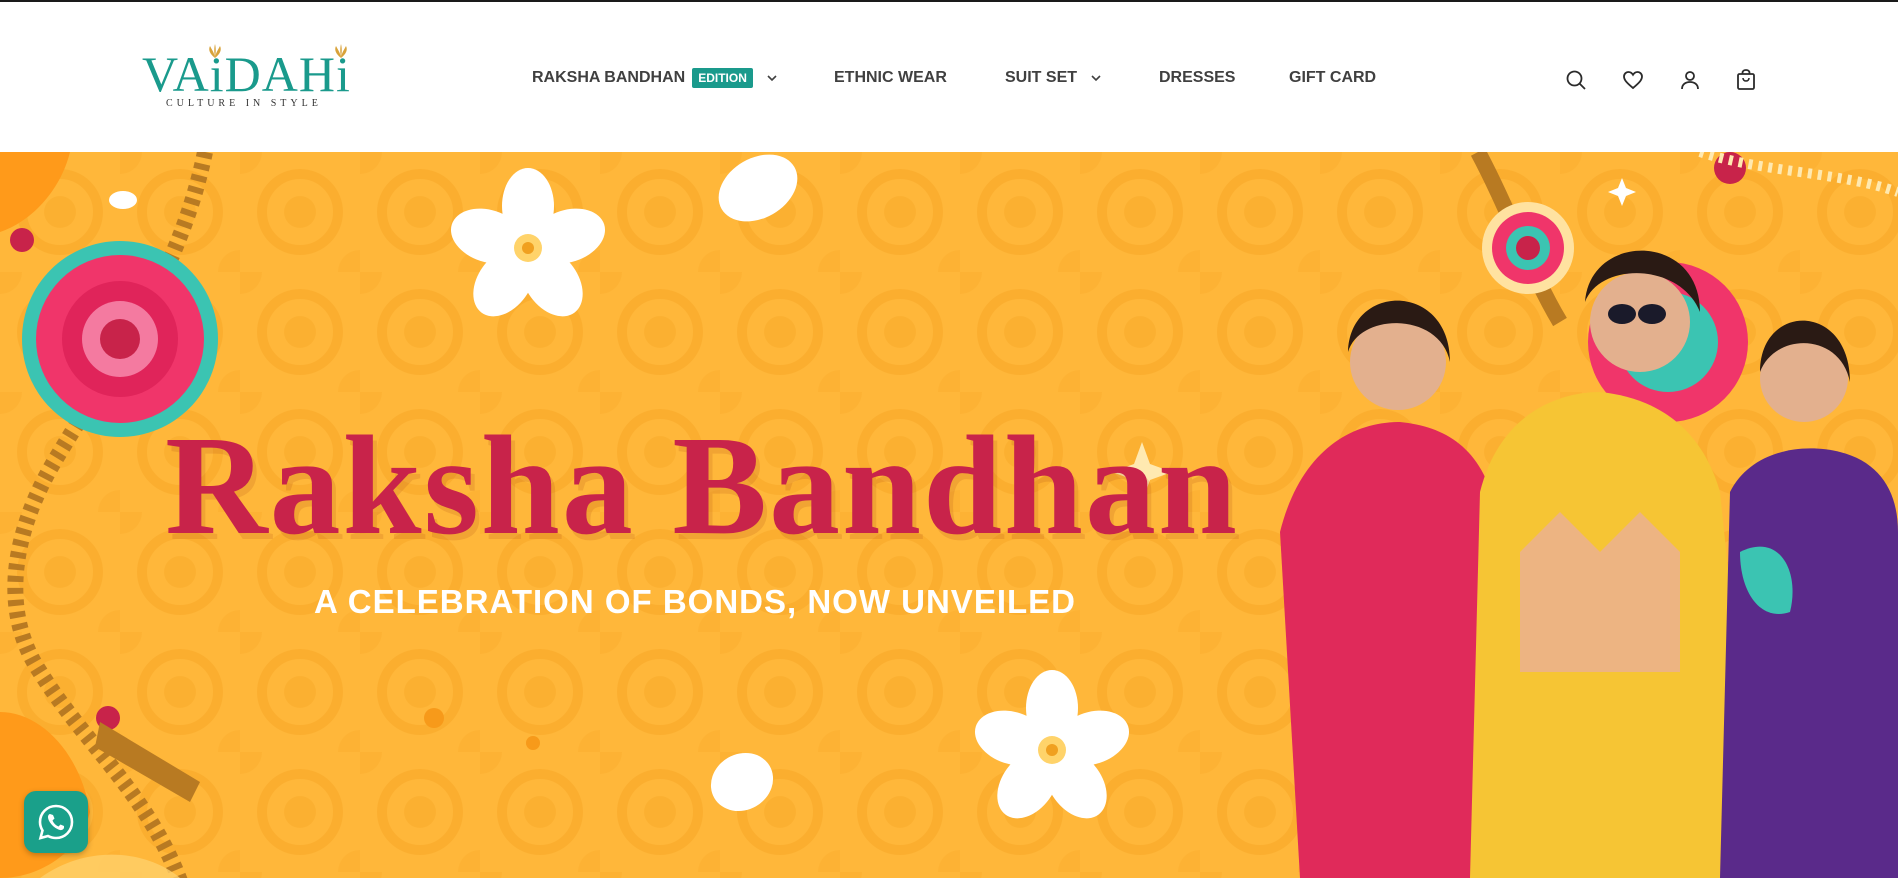 This screenshot has height=878, width=1898. I want to click on hero-subtitle: A CELEBRATION OF BONDS, NOW UNVEILED, so click(695, 601).